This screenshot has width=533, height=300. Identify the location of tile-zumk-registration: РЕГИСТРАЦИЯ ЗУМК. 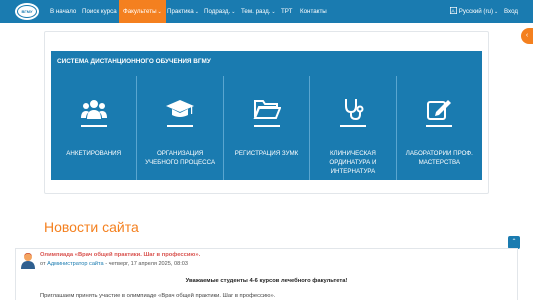
(267, 128).